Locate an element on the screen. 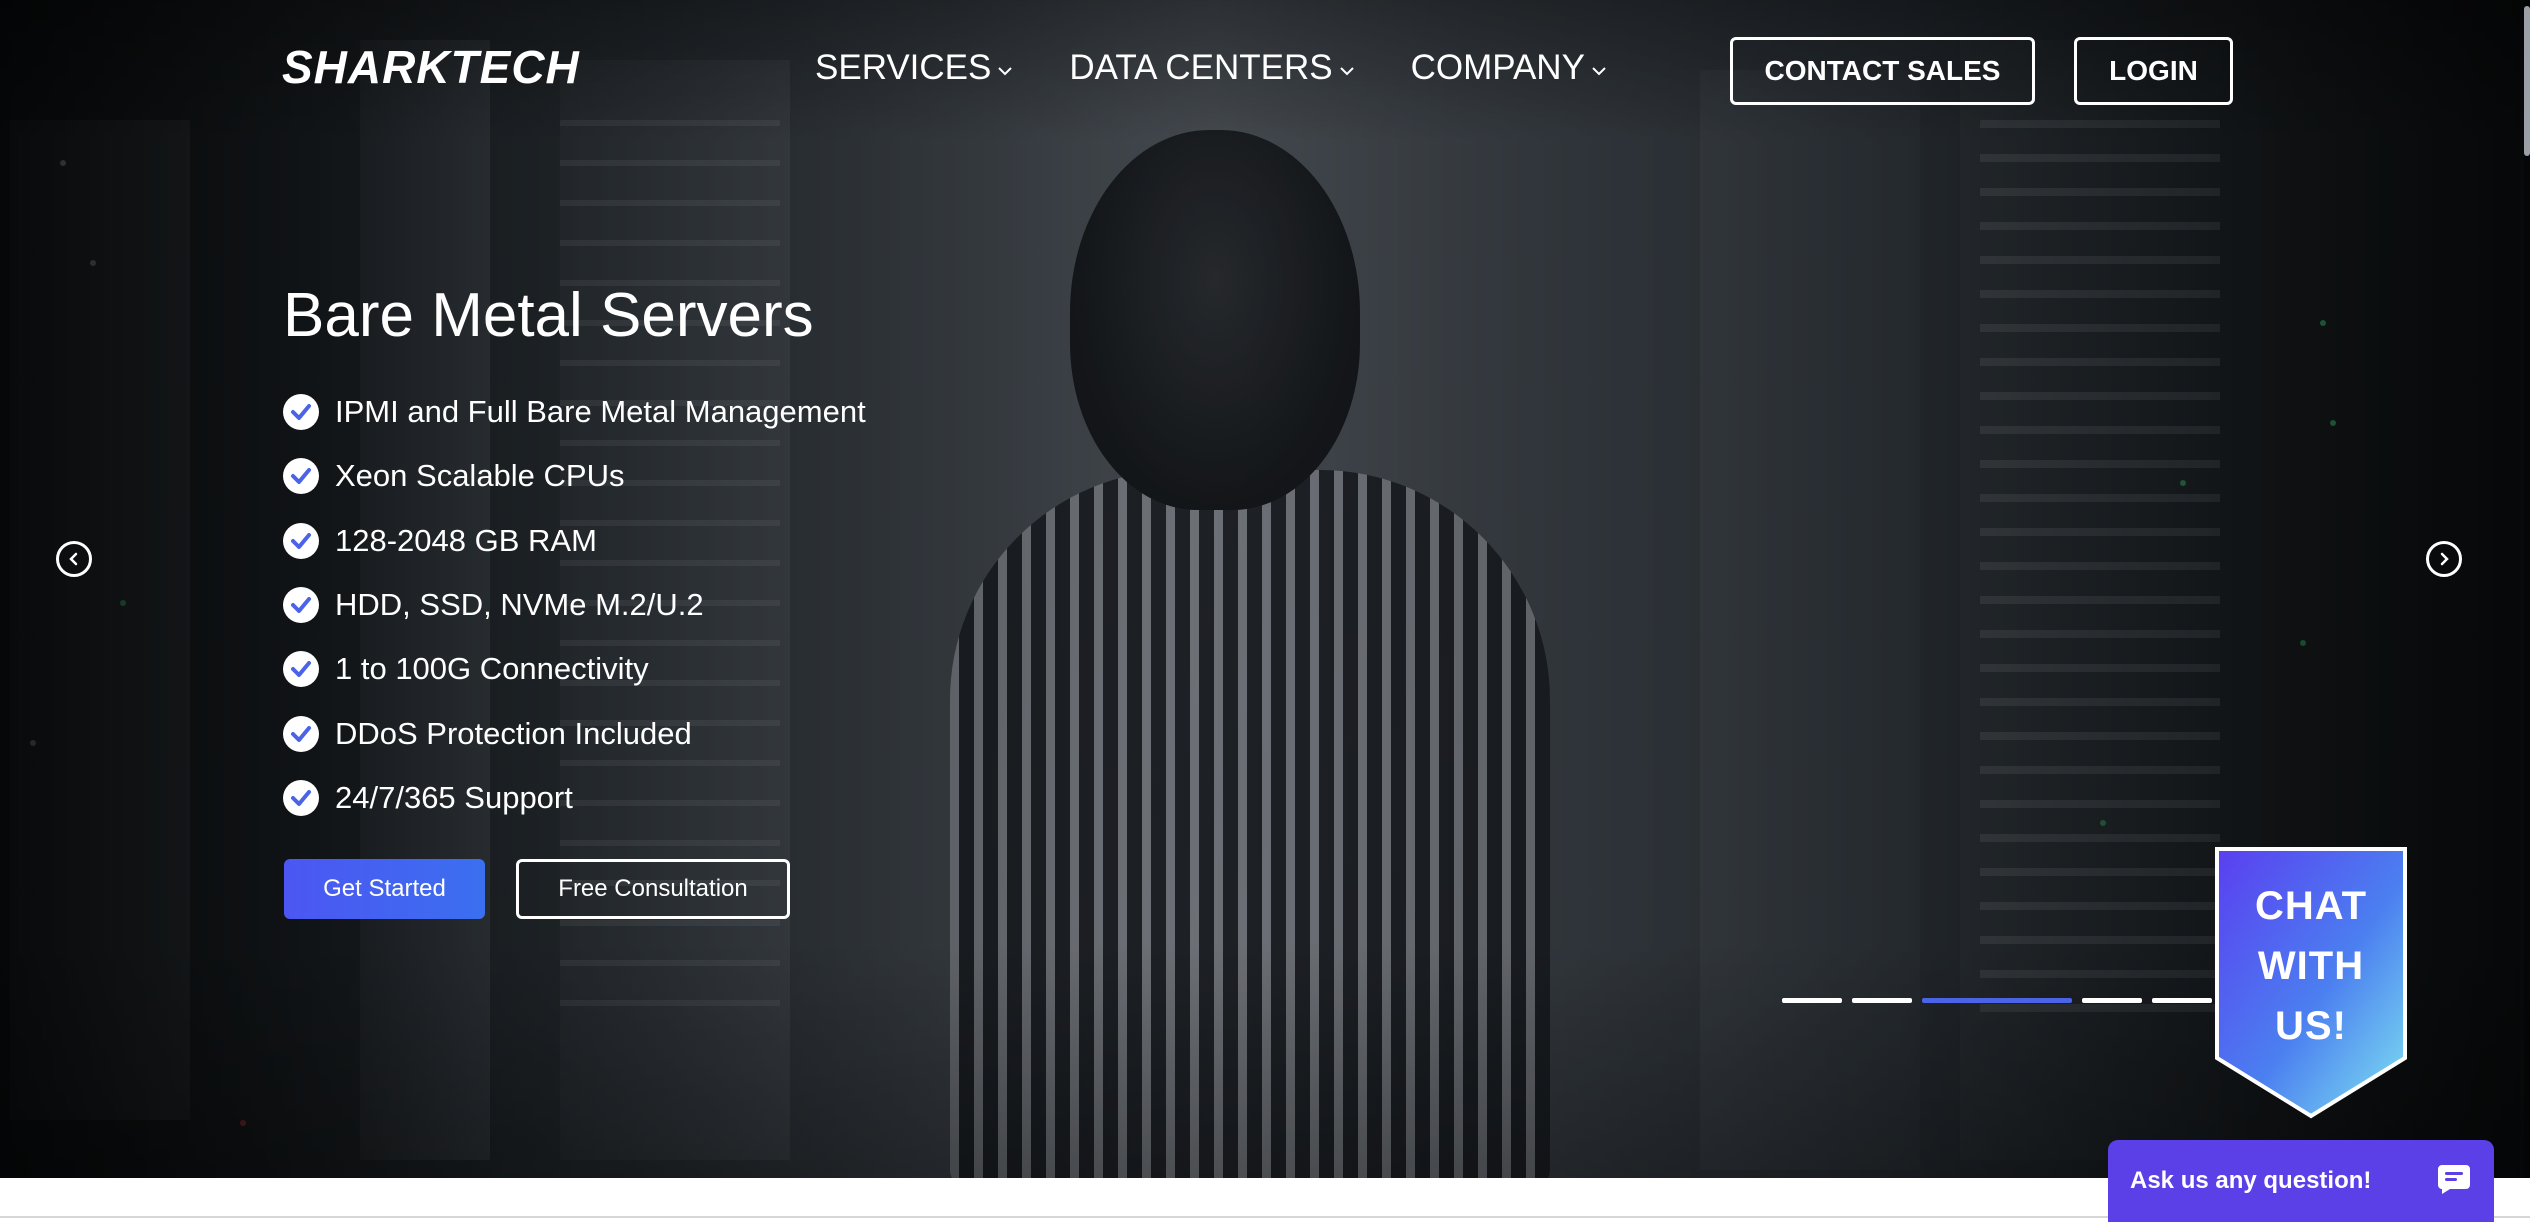 This screenshot has width=2530, height=1222. ask-question-text: Ask us any question! is located at coordinates (2251, 1180).